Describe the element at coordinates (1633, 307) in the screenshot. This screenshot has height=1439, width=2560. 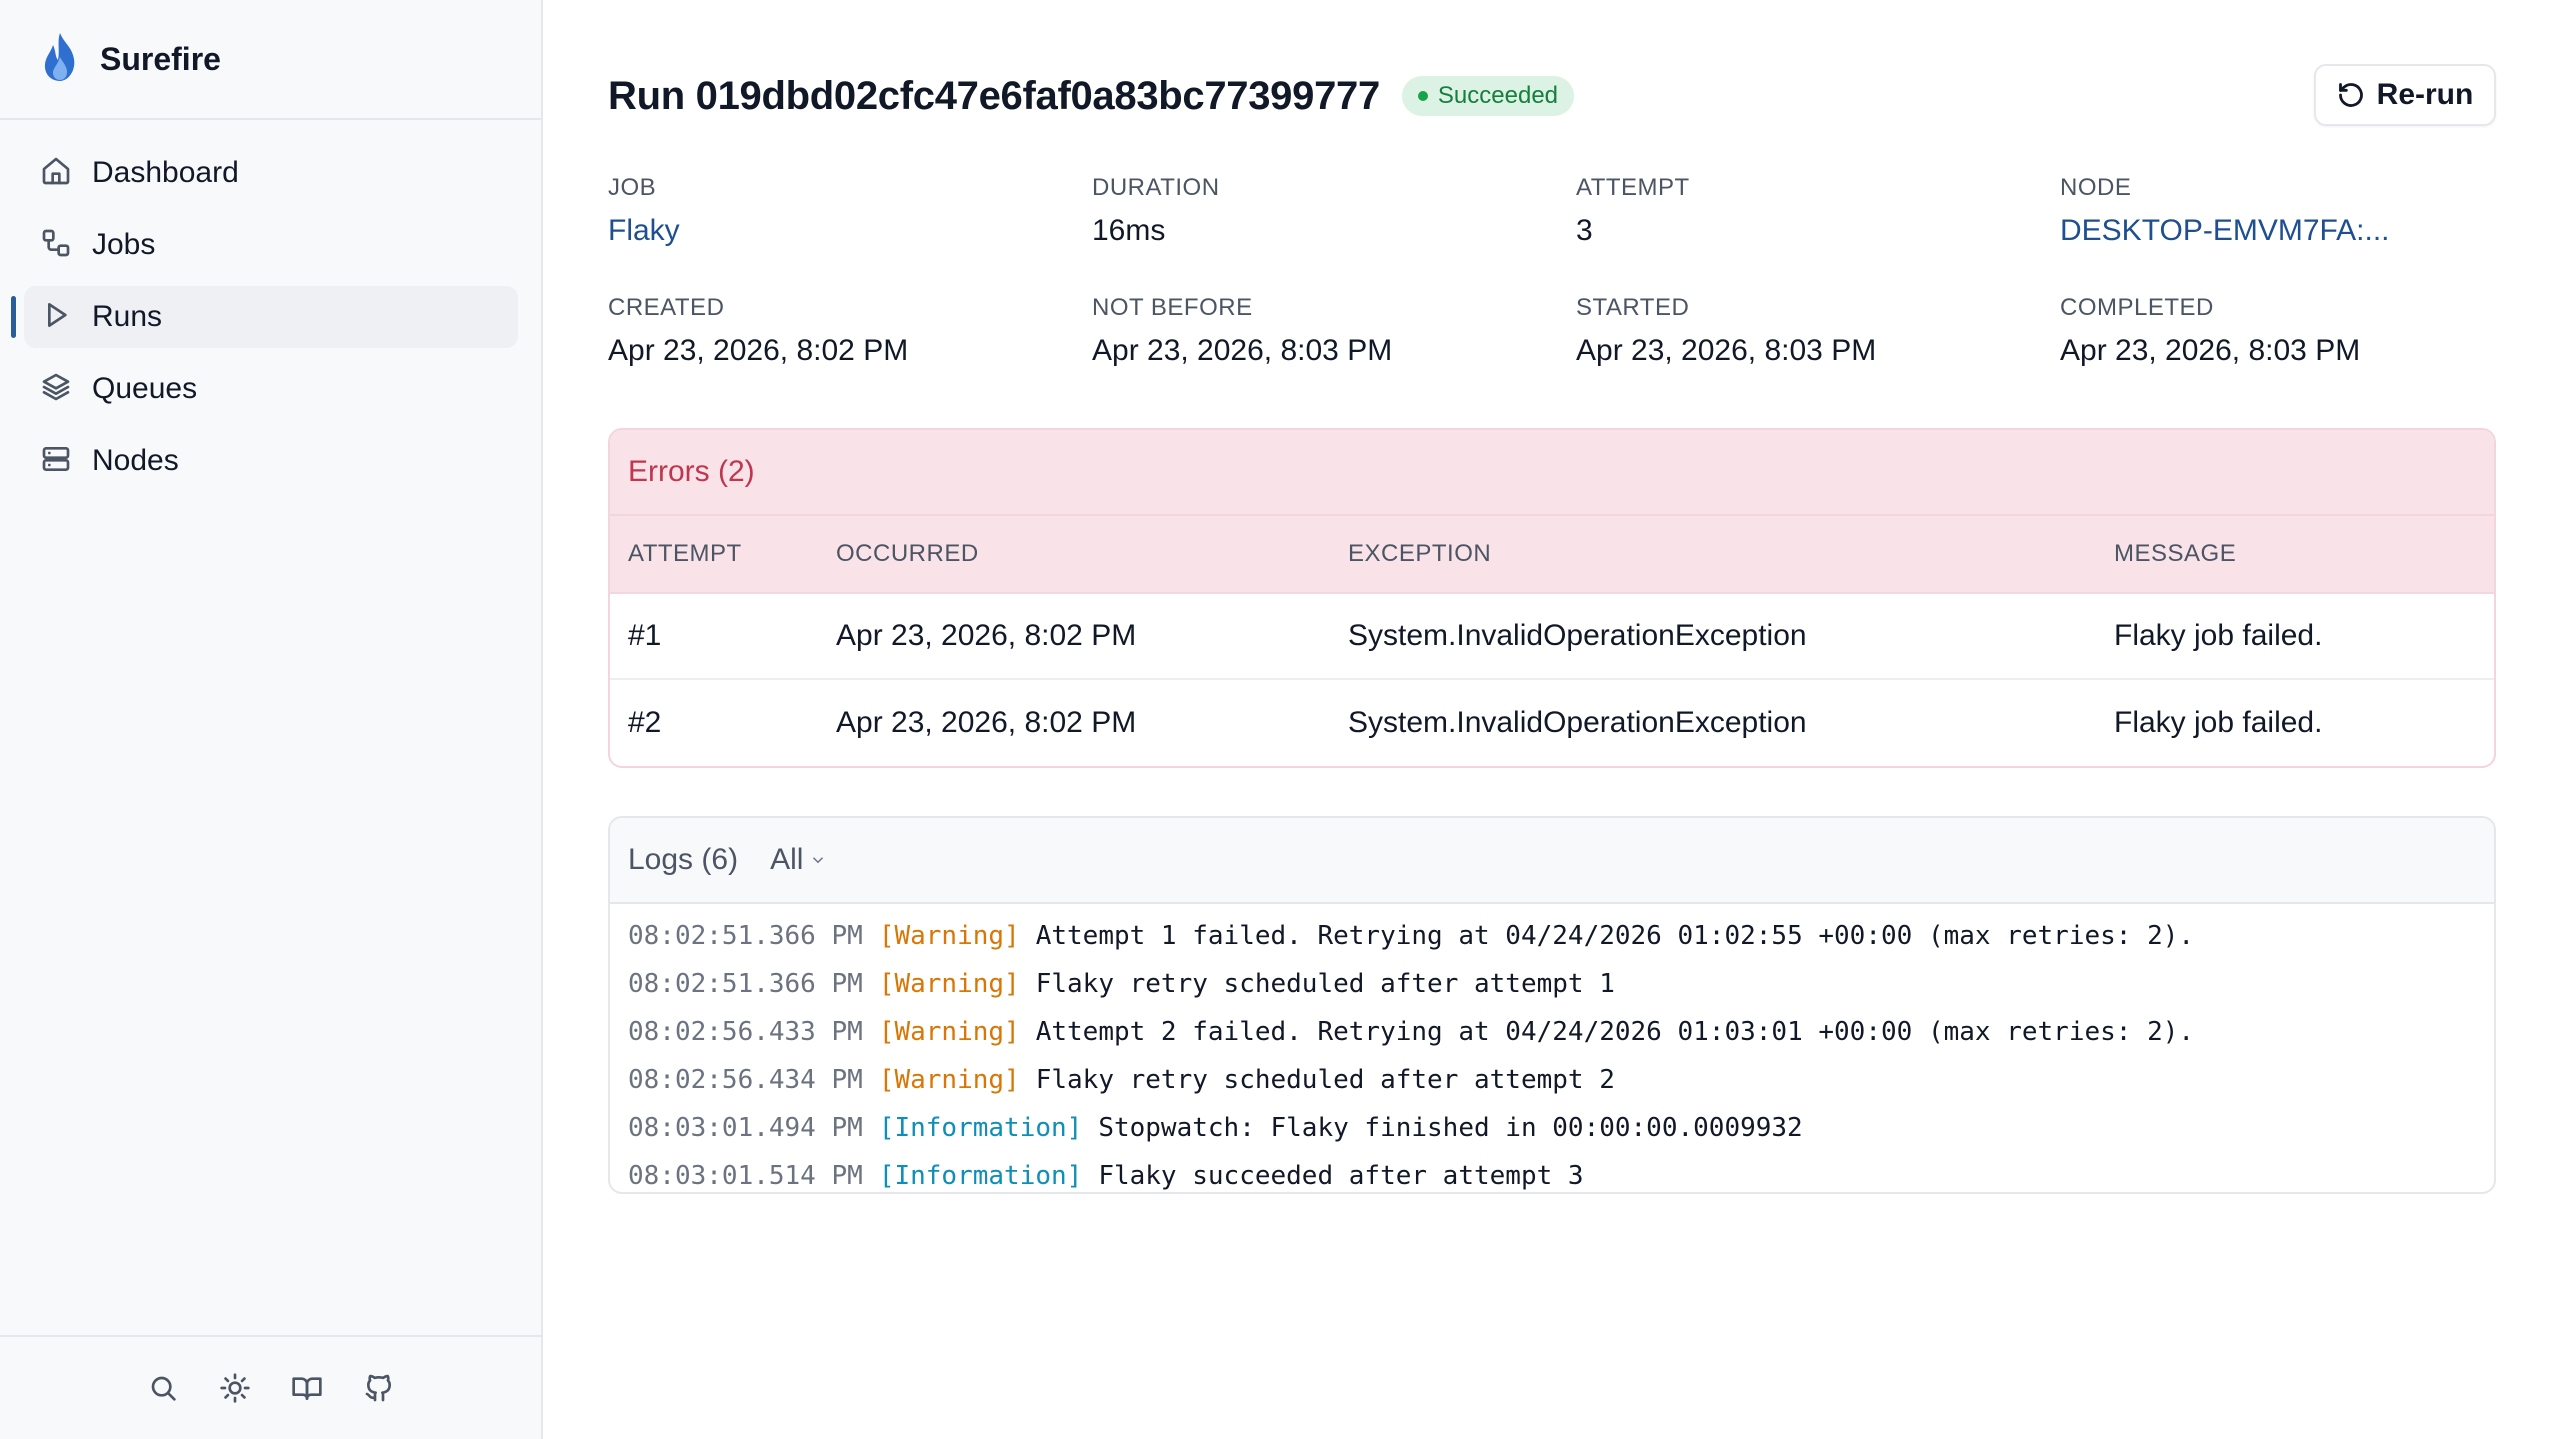
I see `meta-label: STARTED` at that location.